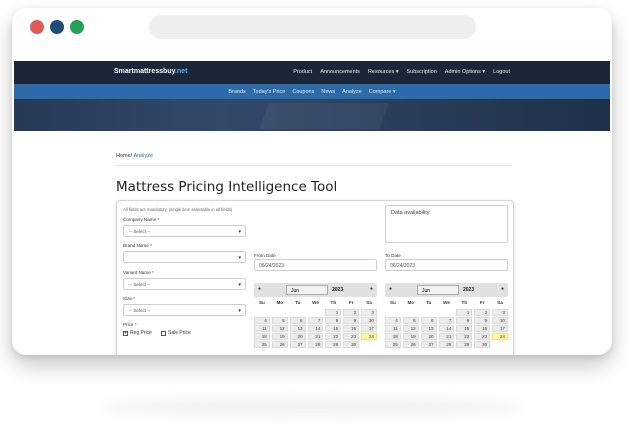  What do you see at coordinates (328, 92) in the screenshot?
I see `sub-menu-item: News` at bounding box center [328, 92].